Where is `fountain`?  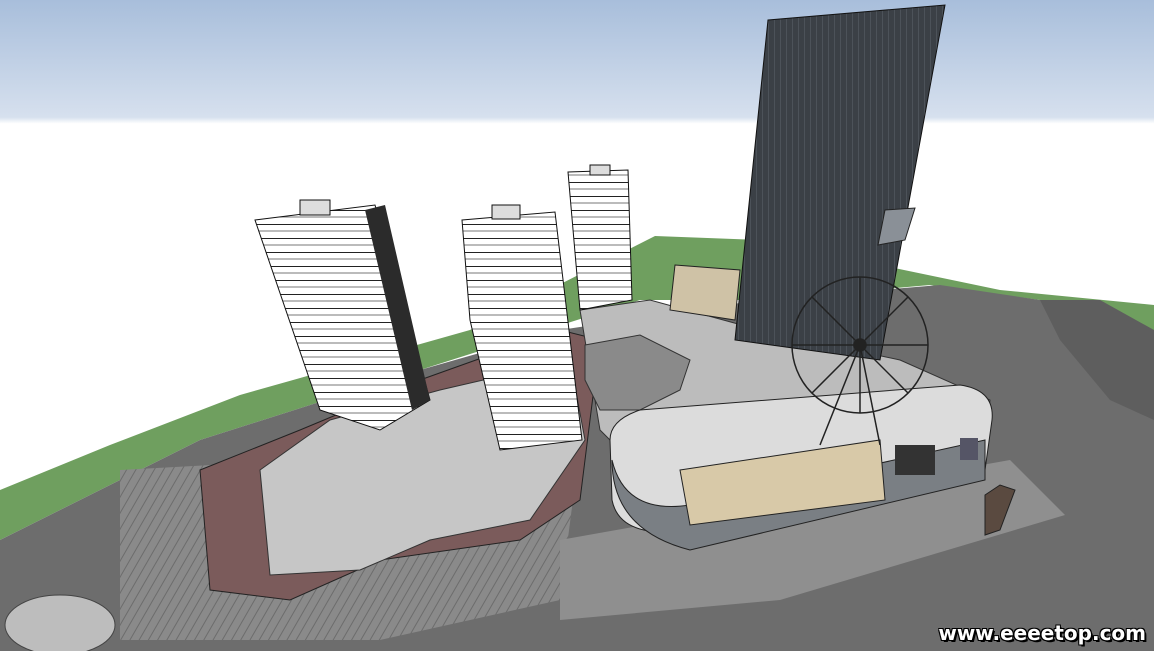
fountain is located at coordinates (60, 622).